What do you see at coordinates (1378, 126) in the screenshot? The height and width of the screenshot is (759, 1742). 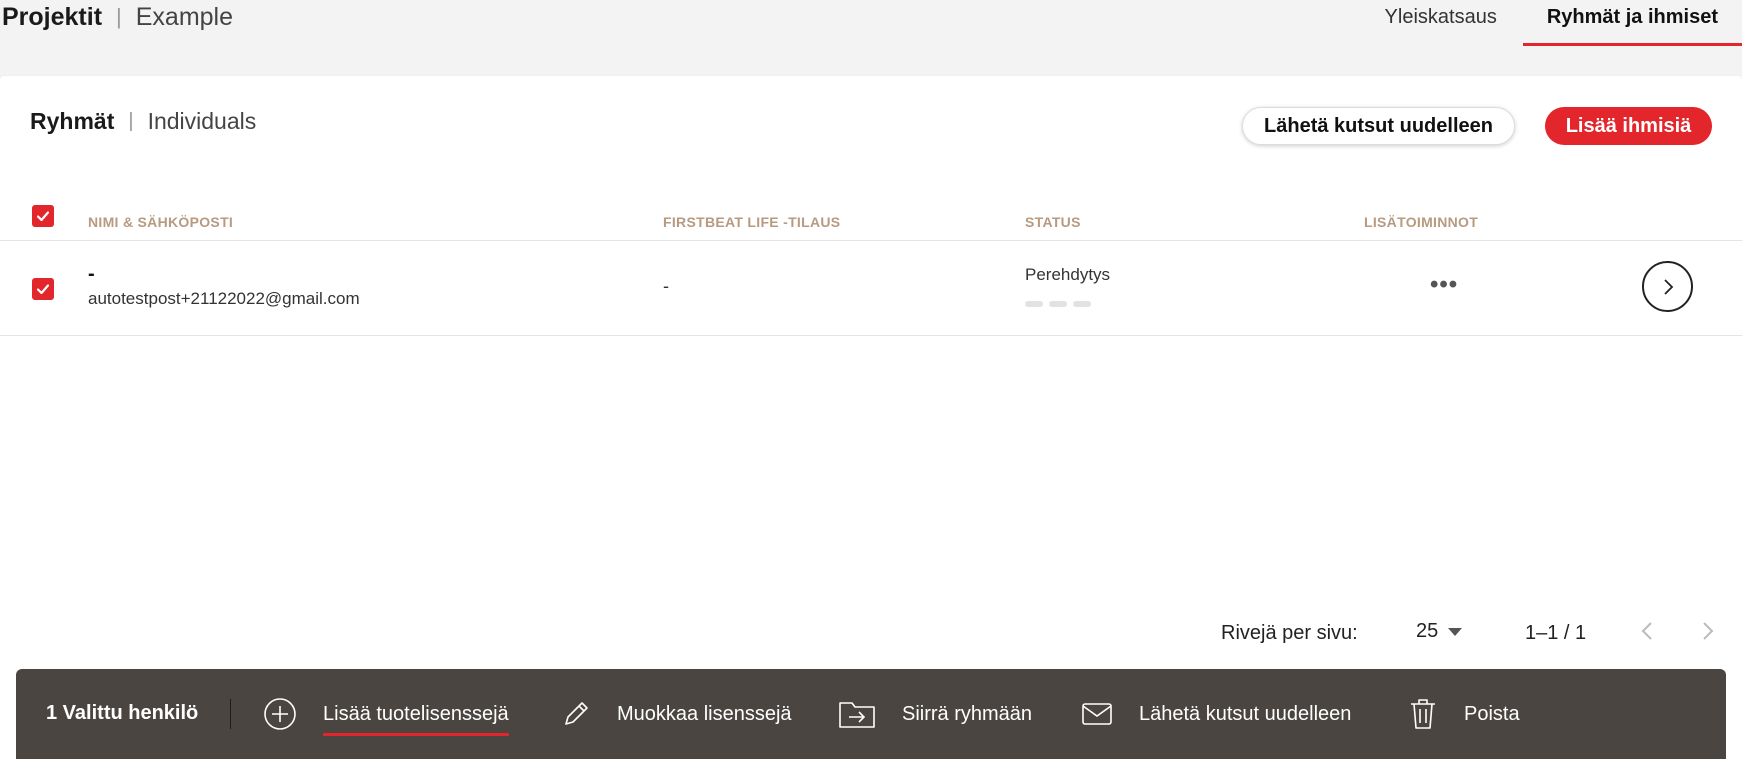 I see `resend-invites-button: Lähetä kutsut uudelleen` at bounding box center [1378, 126].